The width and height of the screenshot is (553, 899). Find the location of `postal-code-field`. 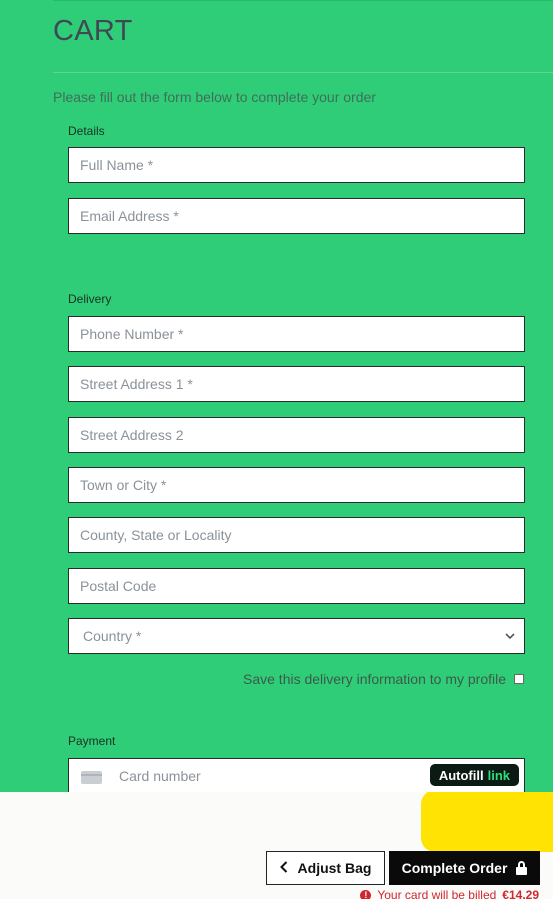

postal-code-field is located at coordinates (296, 586).